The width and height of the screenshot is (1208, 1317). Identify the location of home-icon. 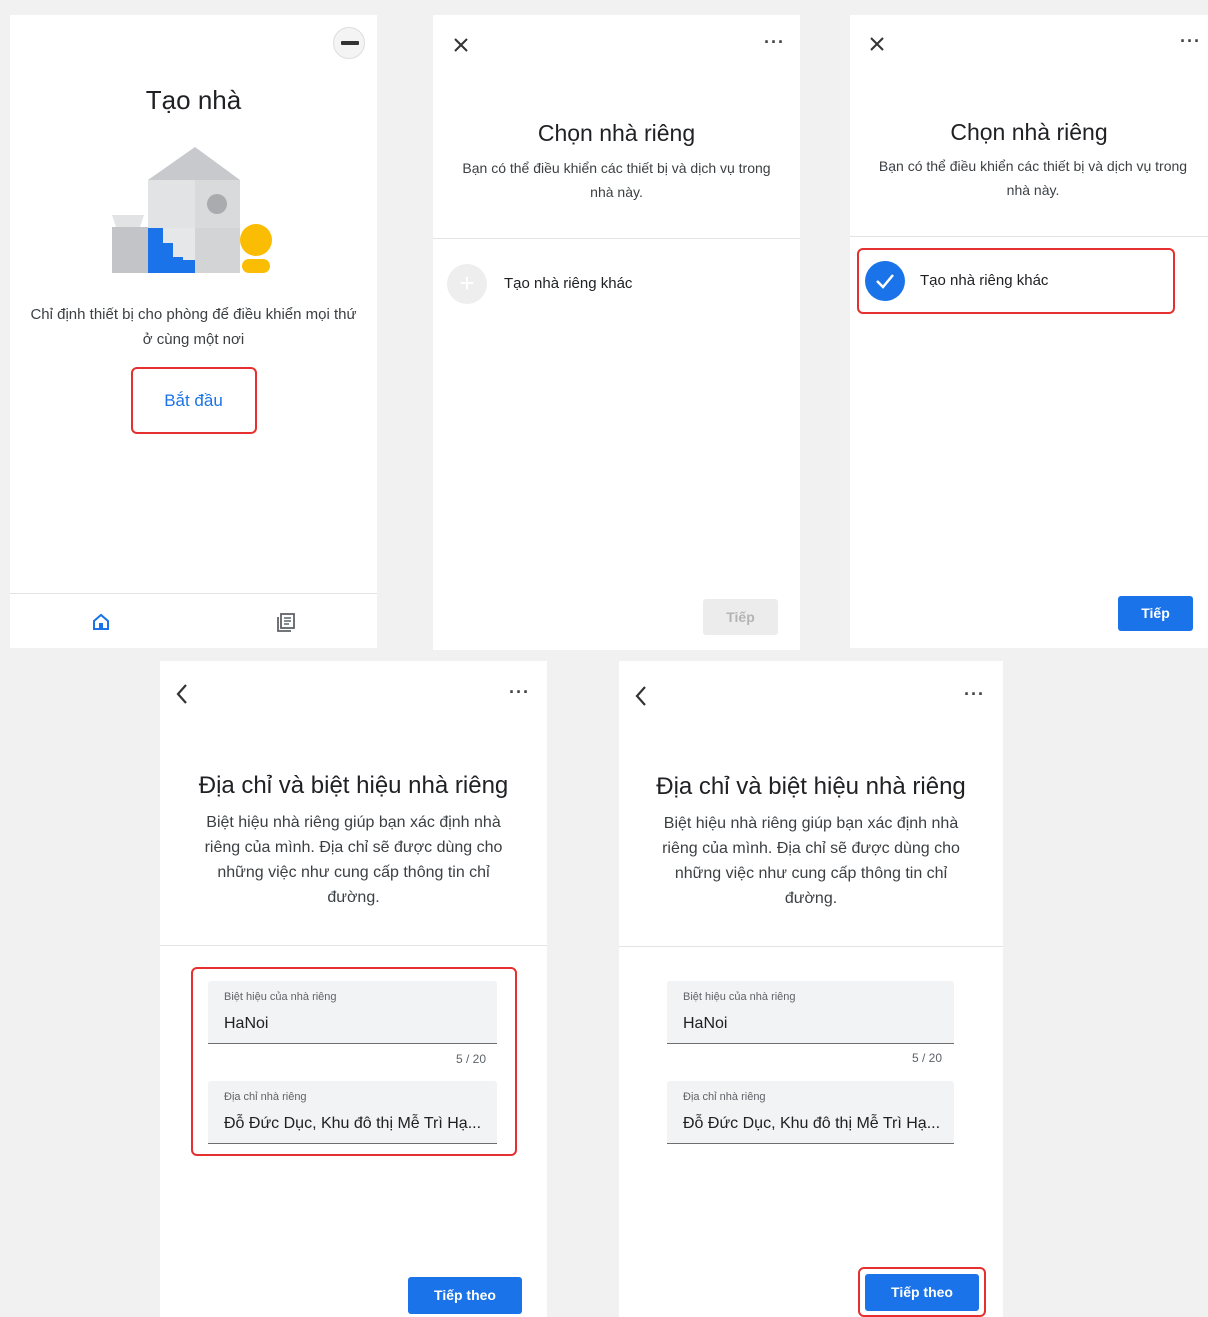
(101, 622).